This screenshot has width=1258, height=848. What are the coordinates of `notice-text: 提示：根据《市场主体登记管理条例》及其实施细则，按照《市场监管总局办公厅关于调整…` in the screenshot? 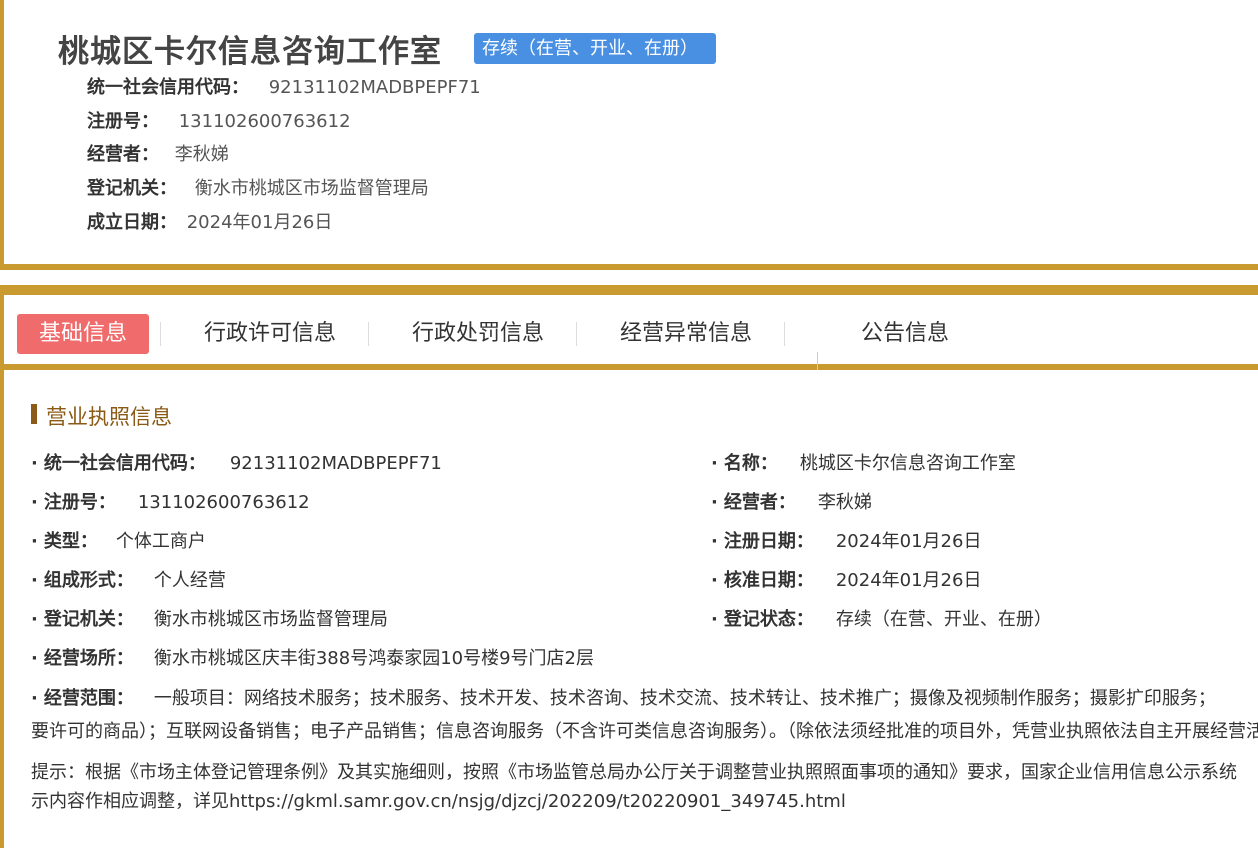 It's located at (634, 772).